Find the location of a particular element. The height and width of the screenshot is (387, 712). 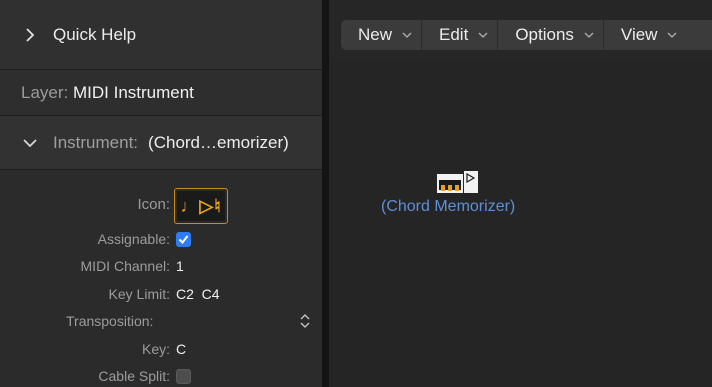

up-down-stepper-icon is located at coordinates (305, 321).